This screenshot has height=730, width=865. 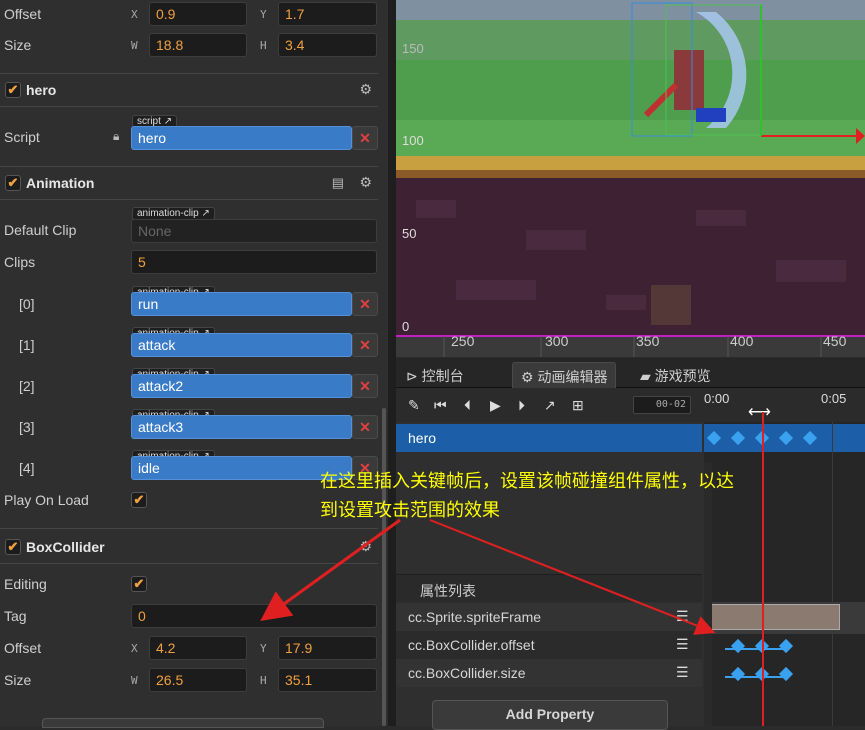 What do you see at coordinates (467, 405) in the screenshot?
I see `prev-frame-icon: ⏴` at bounding box center [467, 405].